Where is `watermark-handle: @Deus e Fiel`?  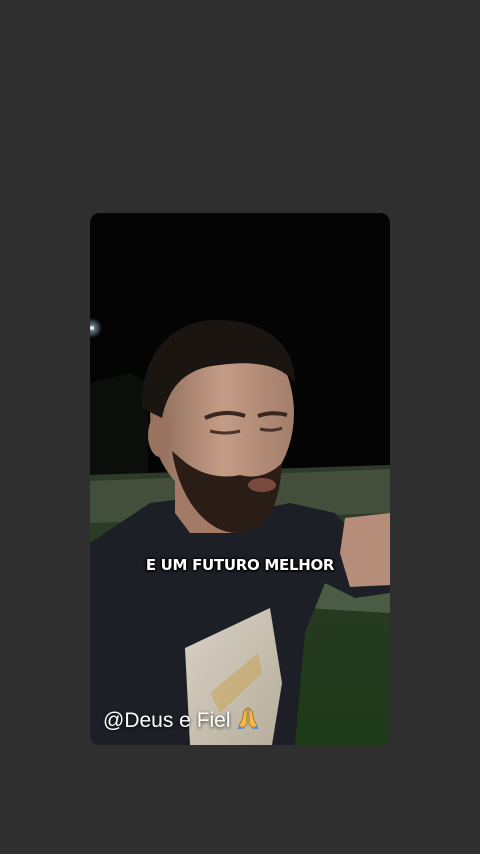
watermark-handle: @Deus e Fiel is located at coordinates (167, 720).